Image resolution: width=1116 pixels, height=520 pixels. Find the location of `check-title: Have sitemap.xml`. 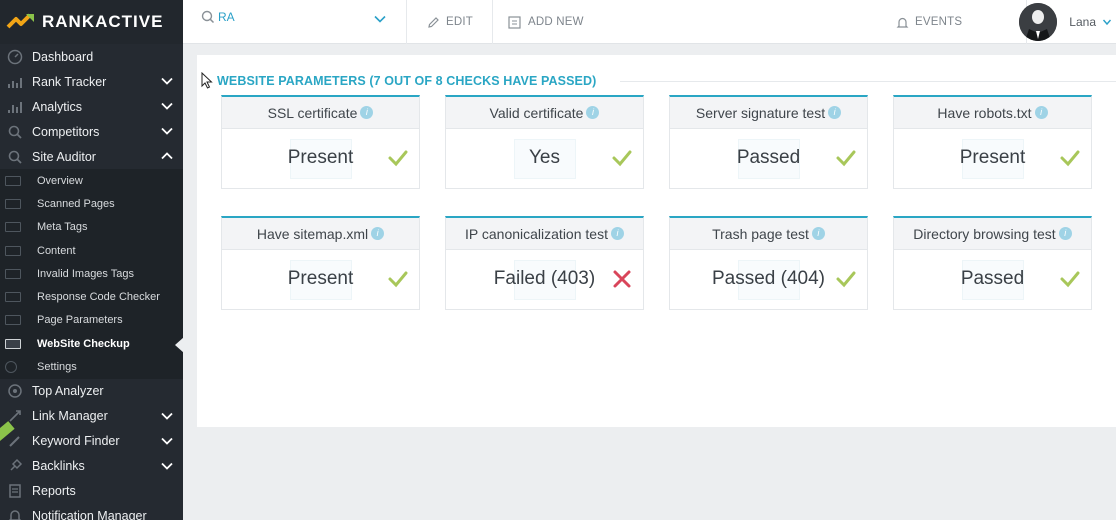

check-title: Have sitemap.xml is located at coordinates (312, 233).